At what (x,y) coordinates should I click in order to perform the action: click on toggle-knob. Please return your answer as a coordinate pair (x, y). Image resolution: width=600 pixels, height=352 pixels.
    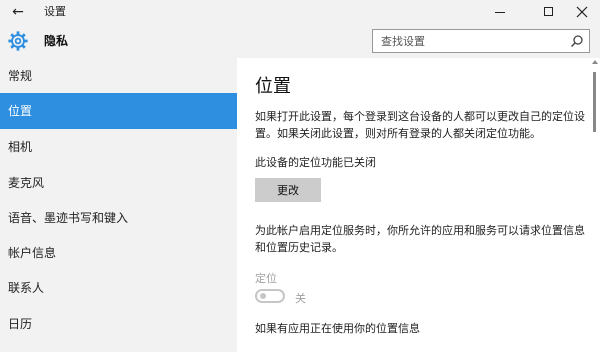
    Looking at the image, I should click on (263, 296).